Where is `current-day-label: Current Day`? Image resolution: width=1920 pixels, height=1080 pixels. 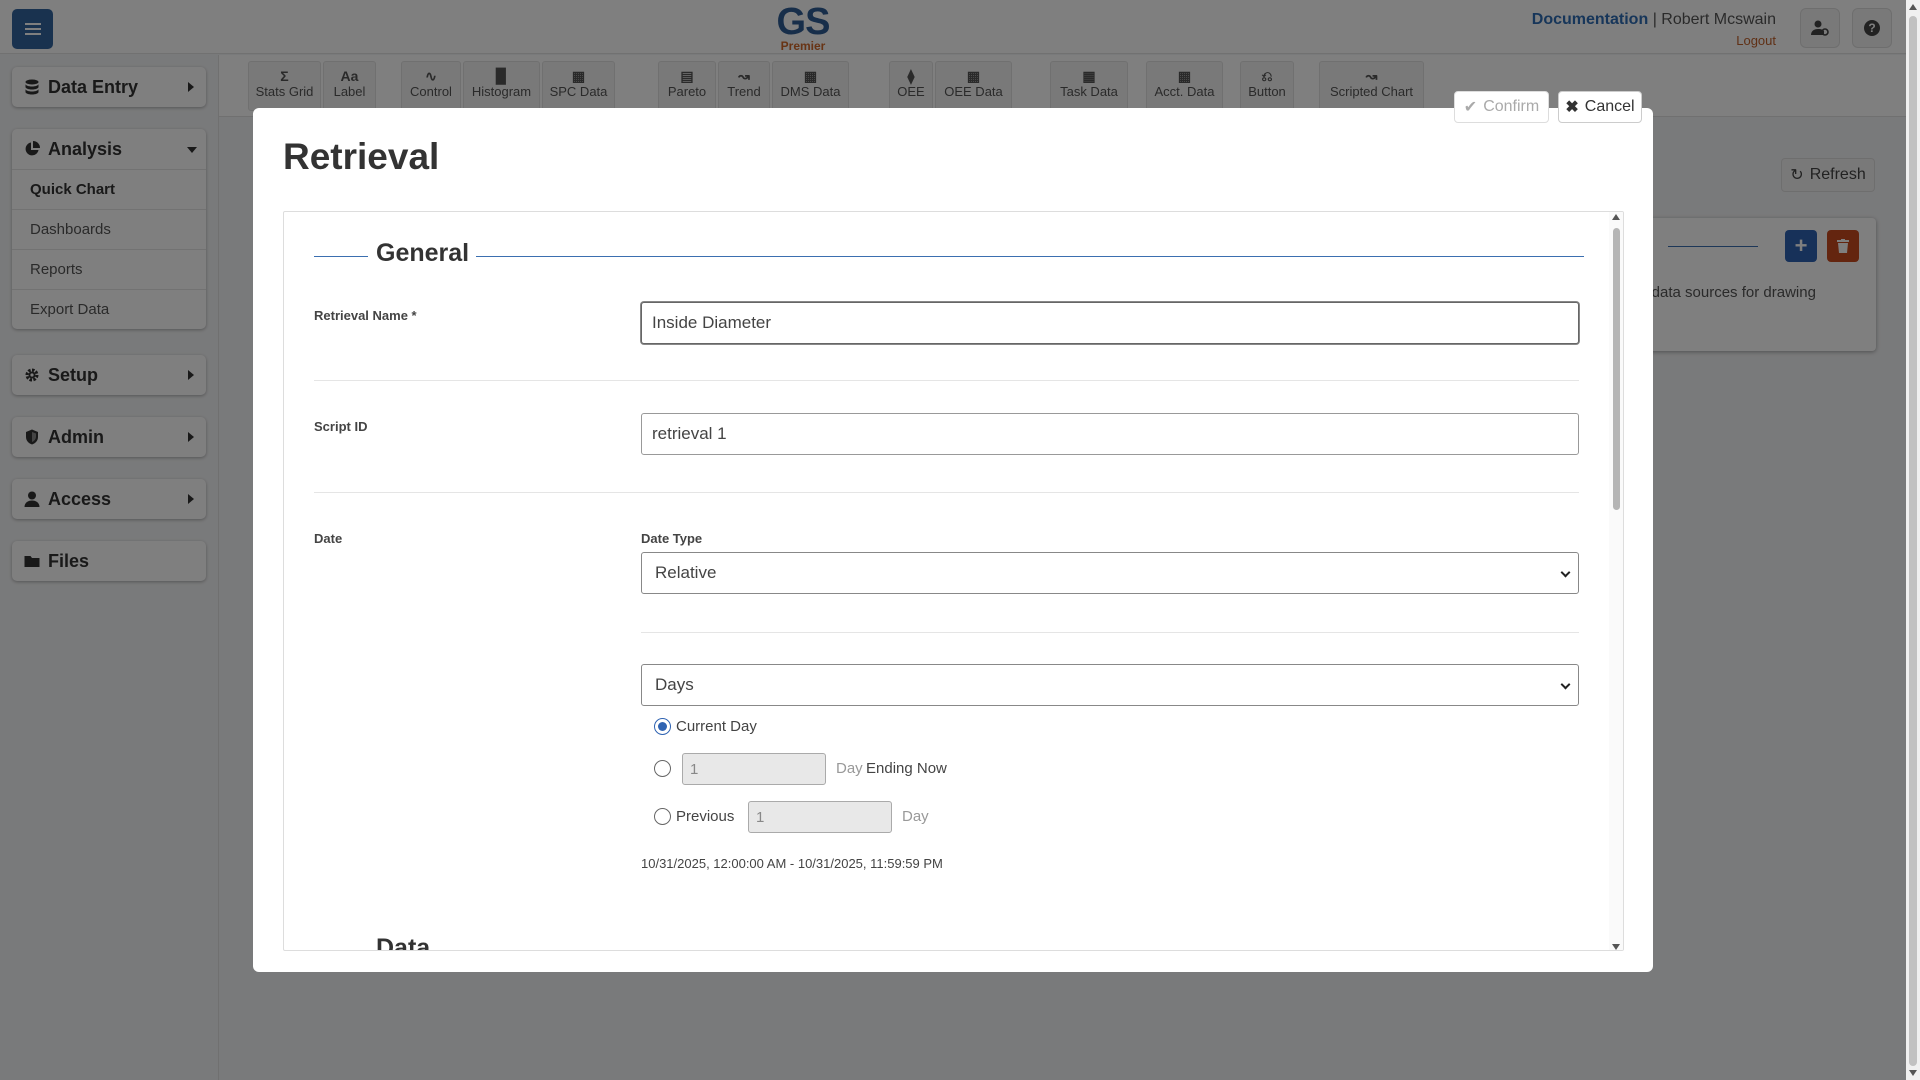
current-day-label: Current Day is located at coordinates (716, 726).